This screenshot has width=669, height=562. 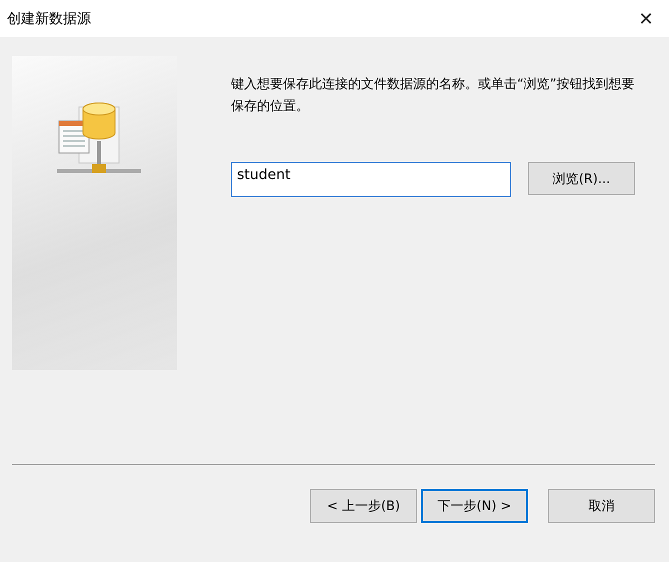 I want to click on instruction-text: 键入想要保存此连接的文件数据源的名称。或单击“浏览”按钮找到想要保存的位置。, so click(x=433, y=96).